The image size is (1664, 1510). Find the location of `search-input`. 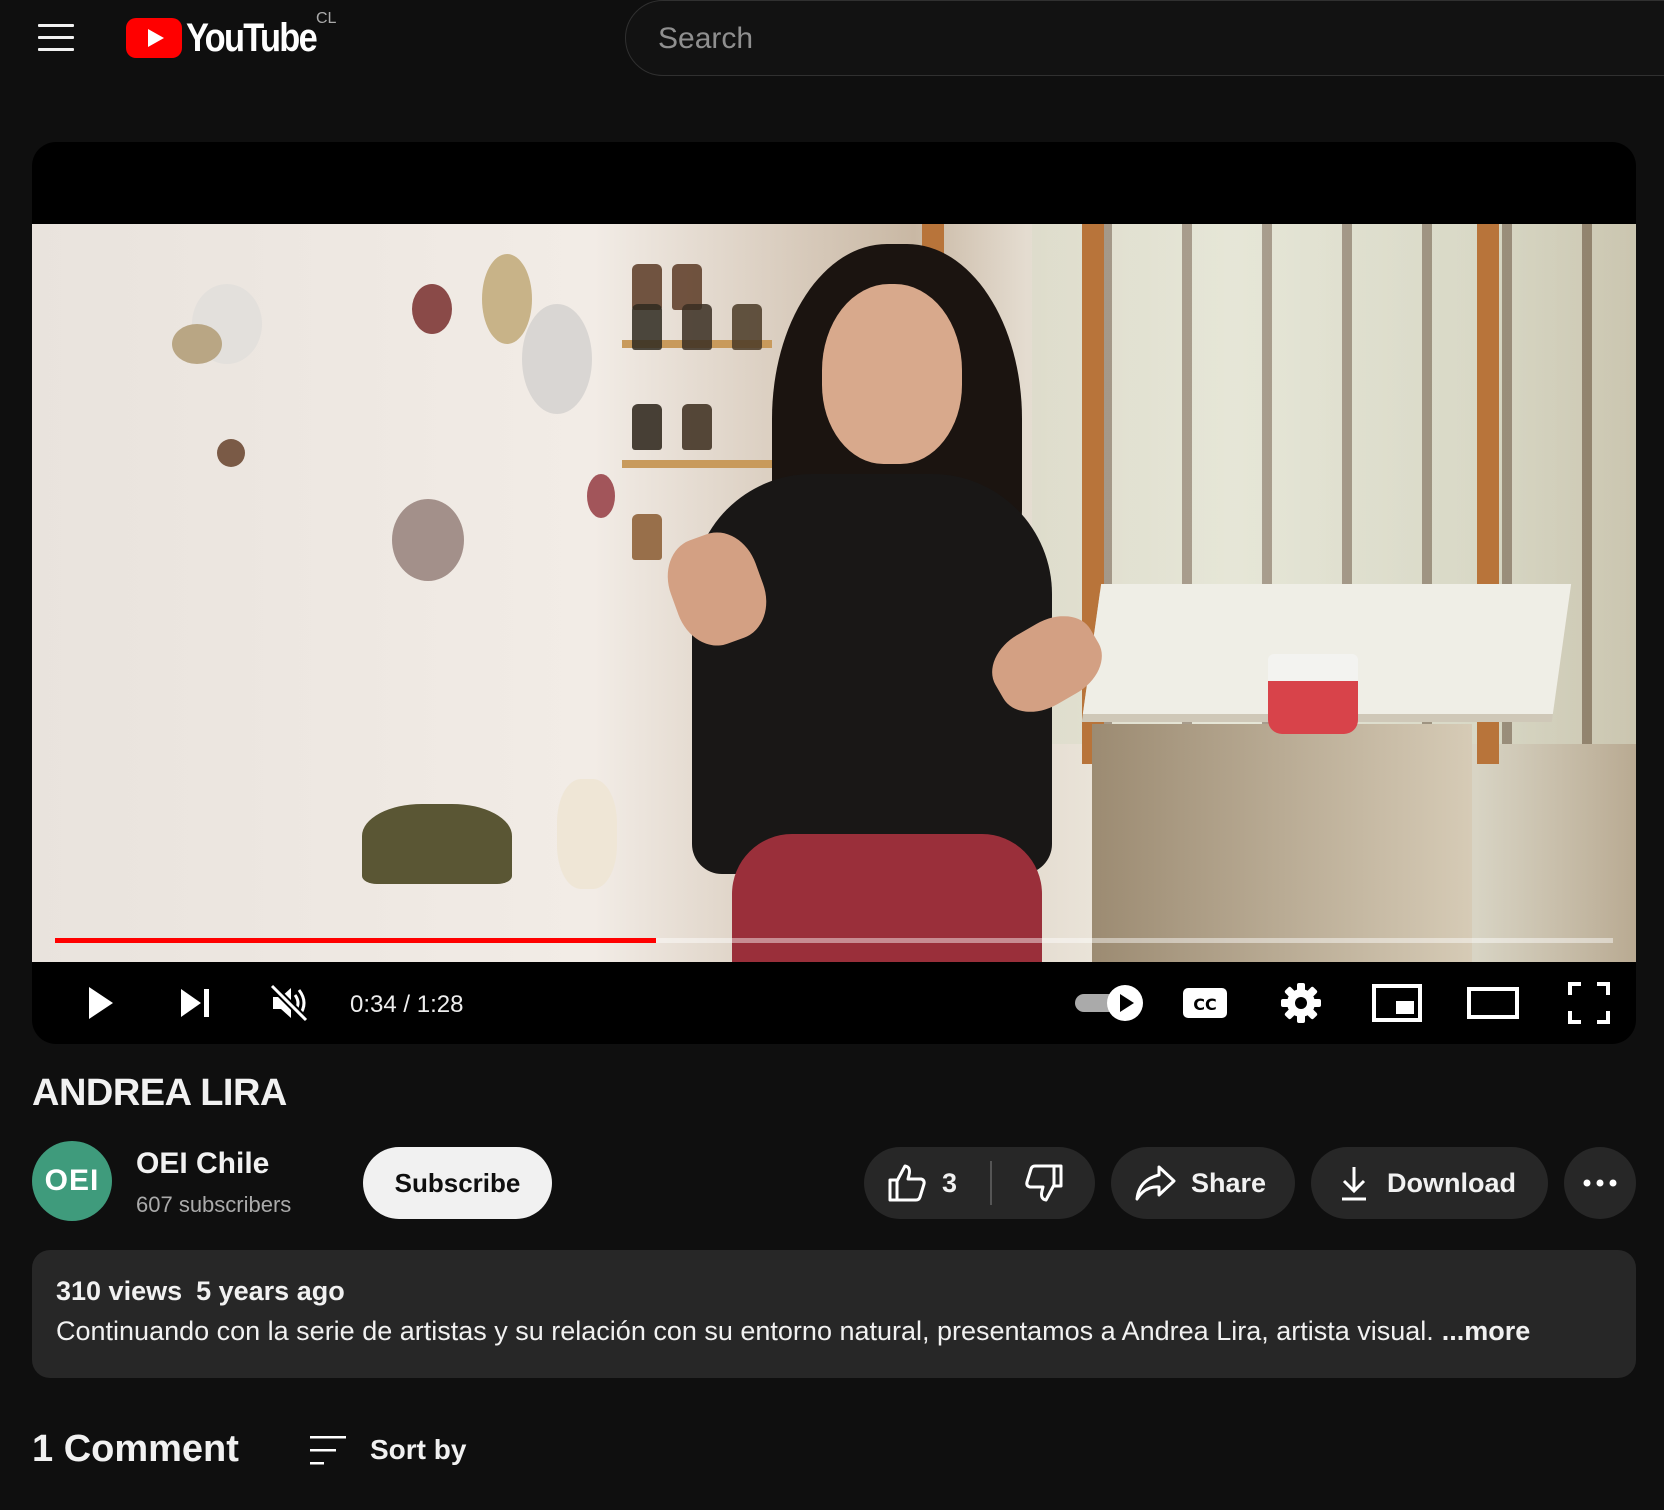

search-input is located at coordinates (1108, 39).